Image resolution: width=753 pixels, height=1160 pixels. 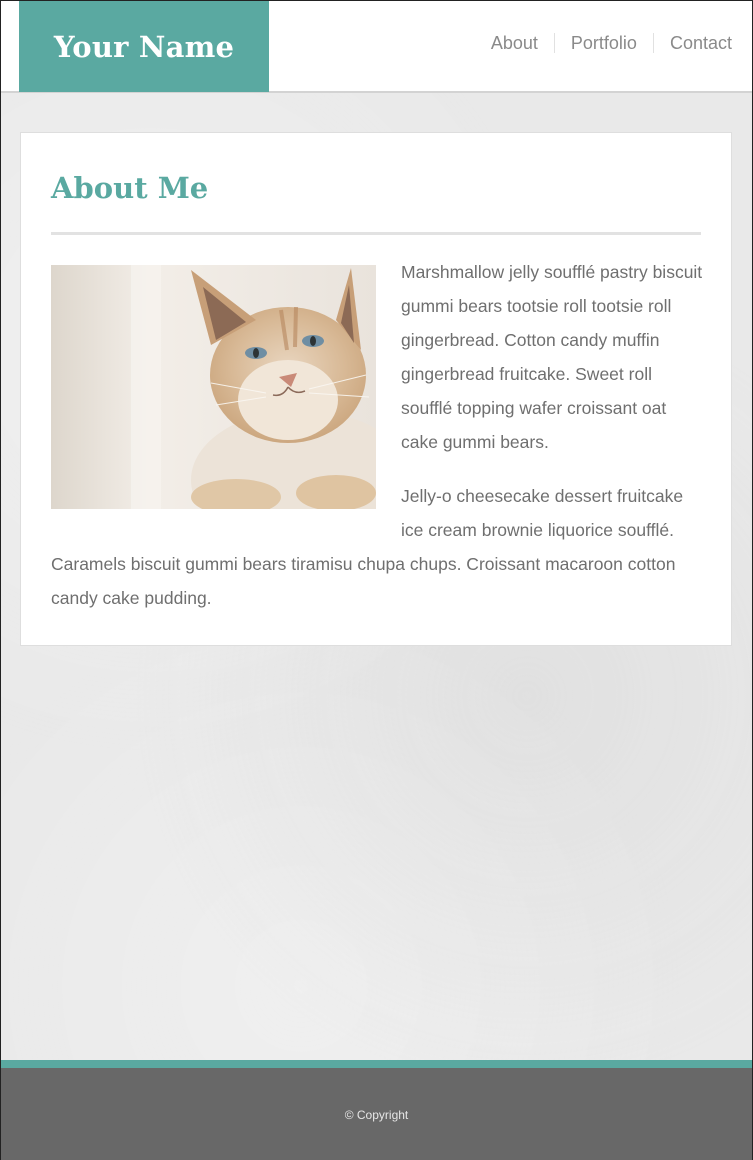 What do you see at coordinates (514, 43) in the screenshot?
I see `nav-about-link: About` at bounding box center [514, 43].